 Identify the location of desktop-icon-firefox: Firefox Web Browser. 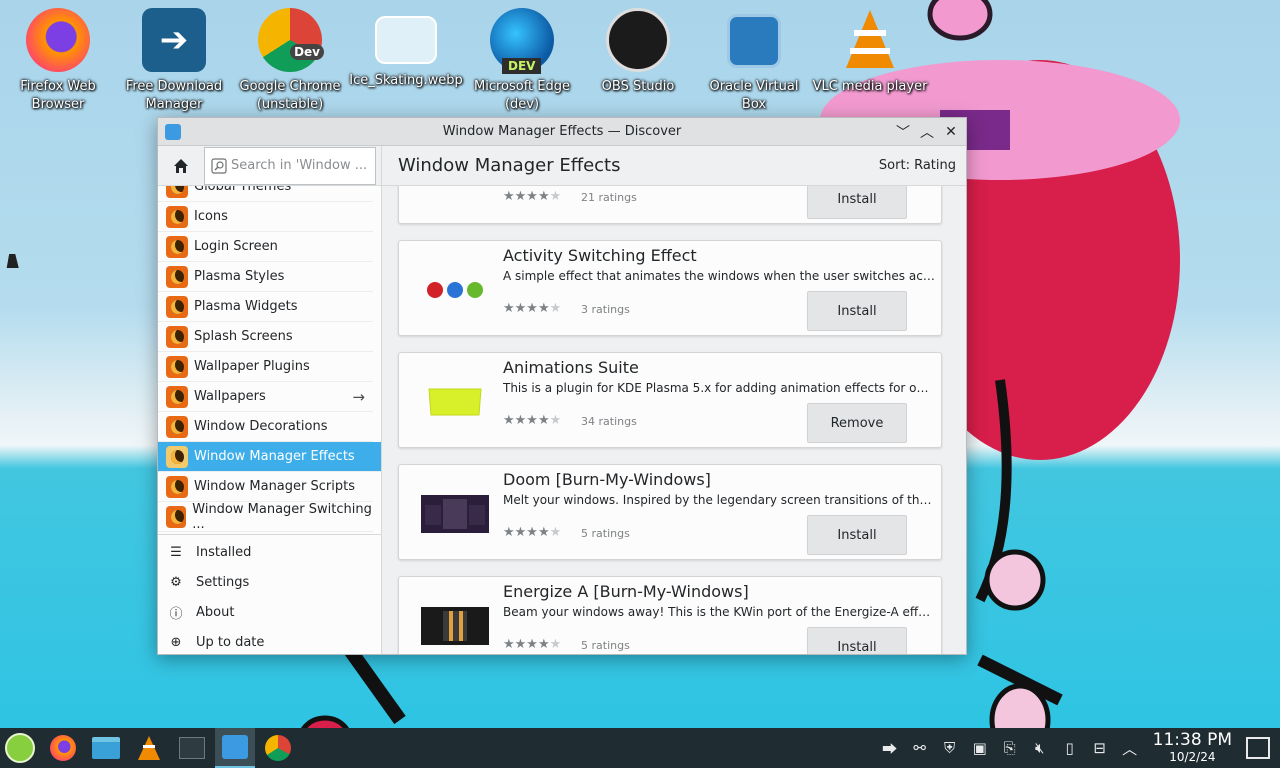
(58, 60).